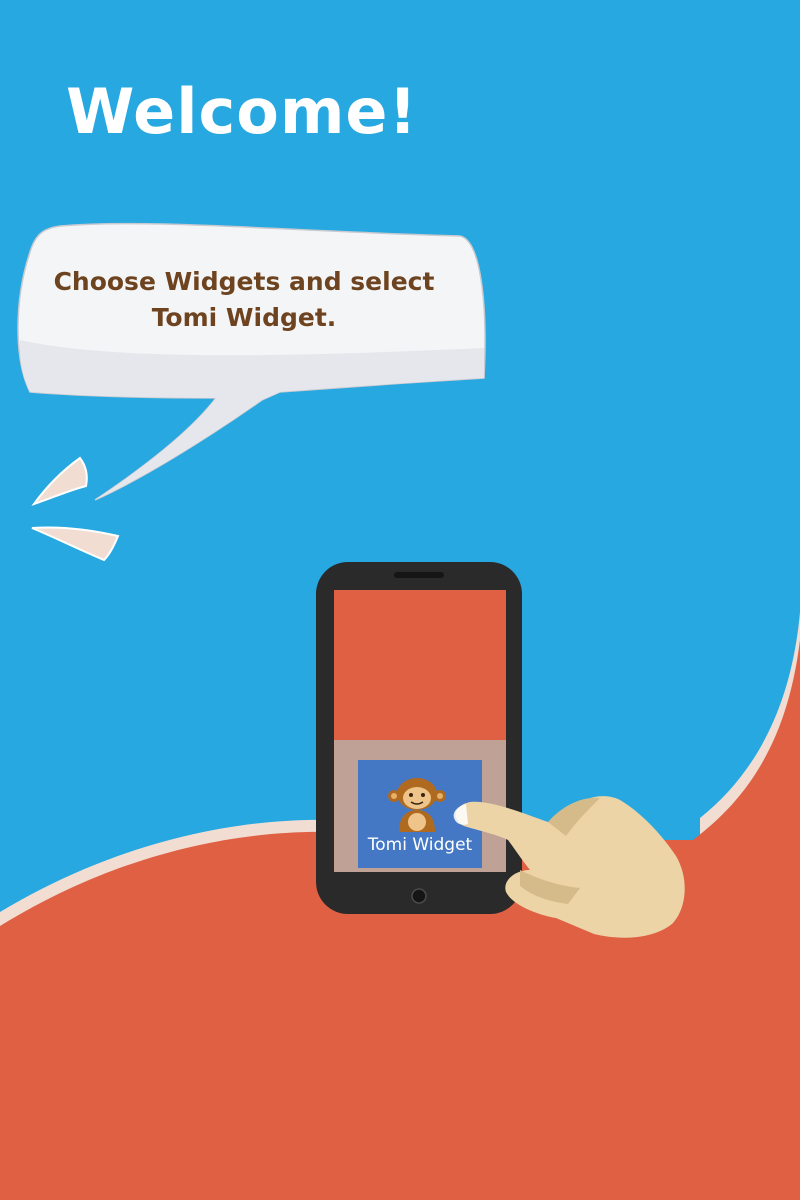 The width and height of the screenshot is (800, 1200). What do you see at coordinates (420, 845) in the screenshot?
I see `widget-label: Tomi Widget` at bounding box center [420, 845].